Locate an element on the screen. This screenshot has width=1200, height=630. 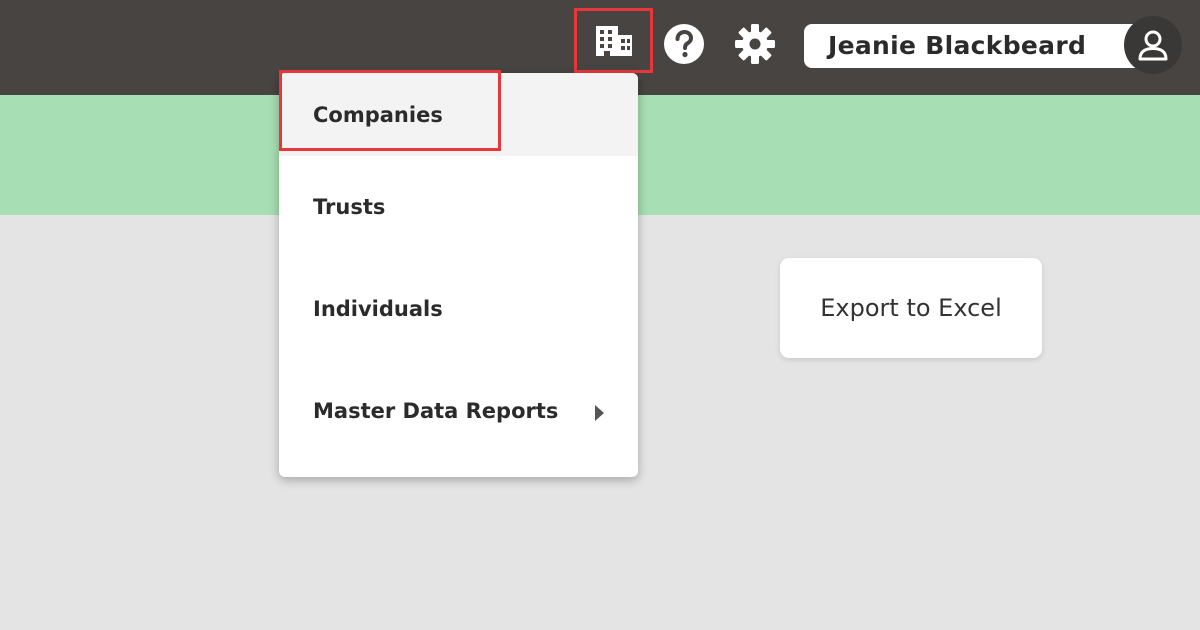
gear-icon is located at coordinates (755, 44).